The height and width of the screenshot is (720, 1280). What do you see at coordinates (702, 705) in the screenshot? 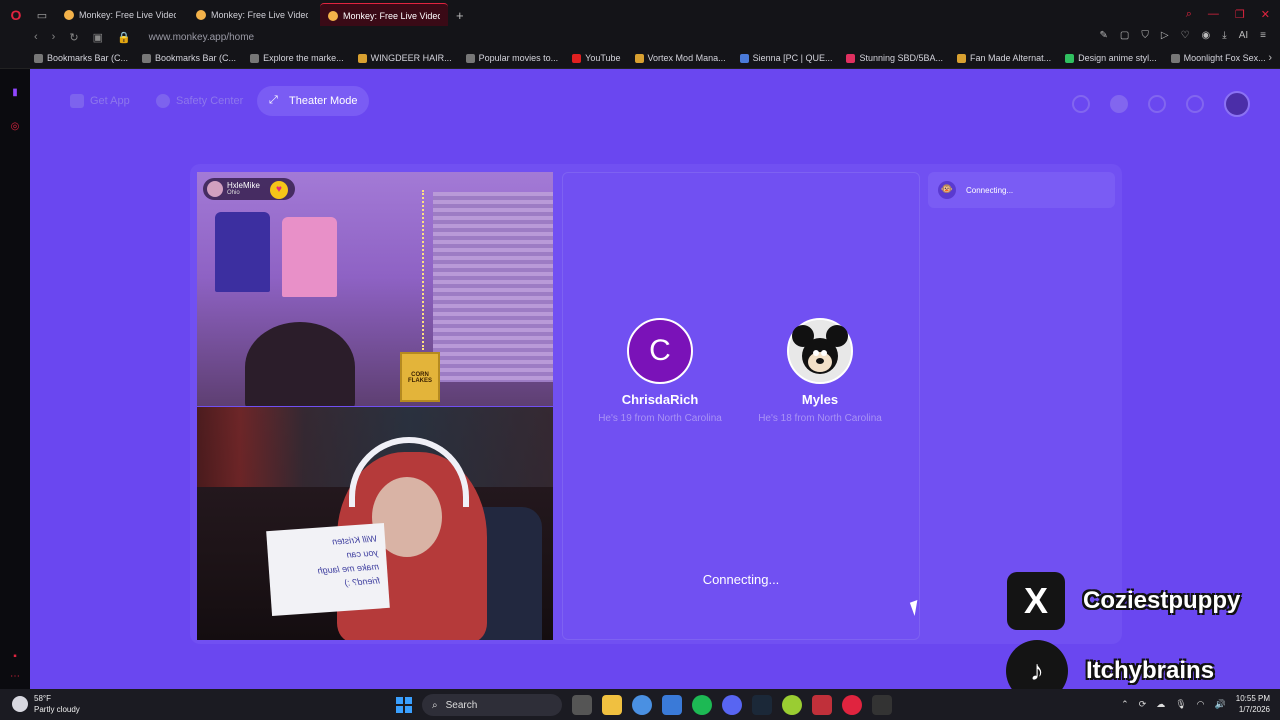
I see `spotify-icon` at bounding box center [702, 705].